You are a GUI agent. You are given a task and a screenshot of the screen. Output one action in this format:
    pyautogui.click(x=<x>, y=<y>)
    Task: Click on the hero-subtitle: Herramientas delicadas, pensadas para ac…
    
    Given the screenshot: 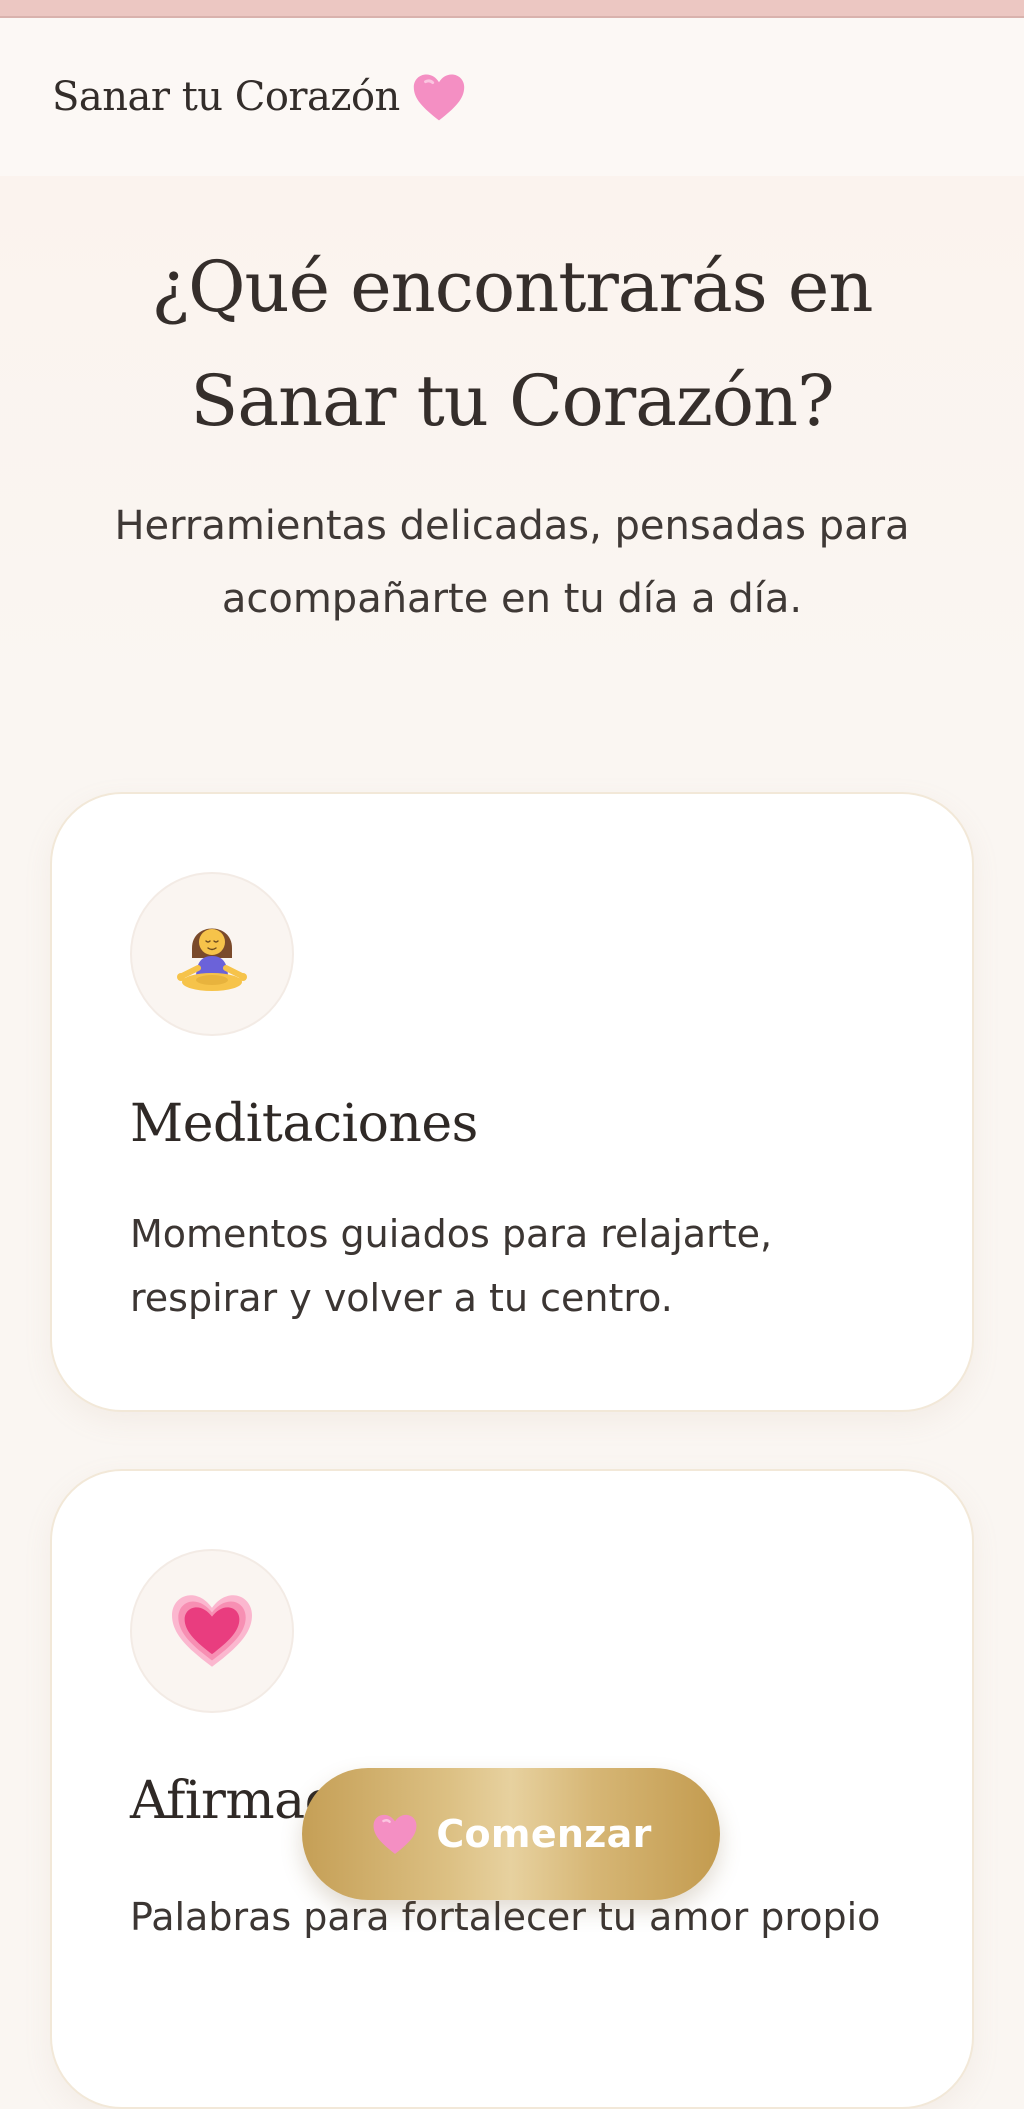 What is the action you would take?
    pyautogui.click(x=512, y=562)
    